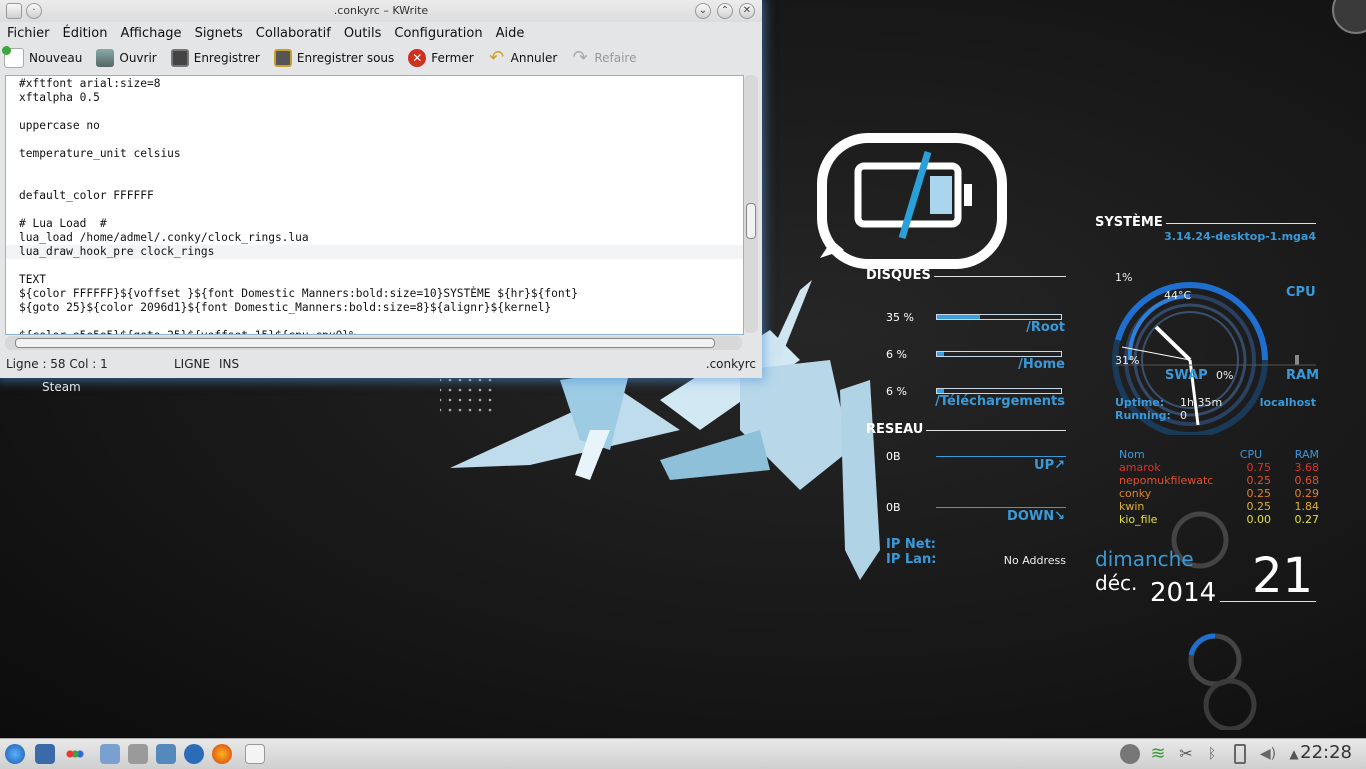  Describe the element at coordinates (365, 343) in the screenshot. I see `horizontal-scrollbar-thumb` at that location.